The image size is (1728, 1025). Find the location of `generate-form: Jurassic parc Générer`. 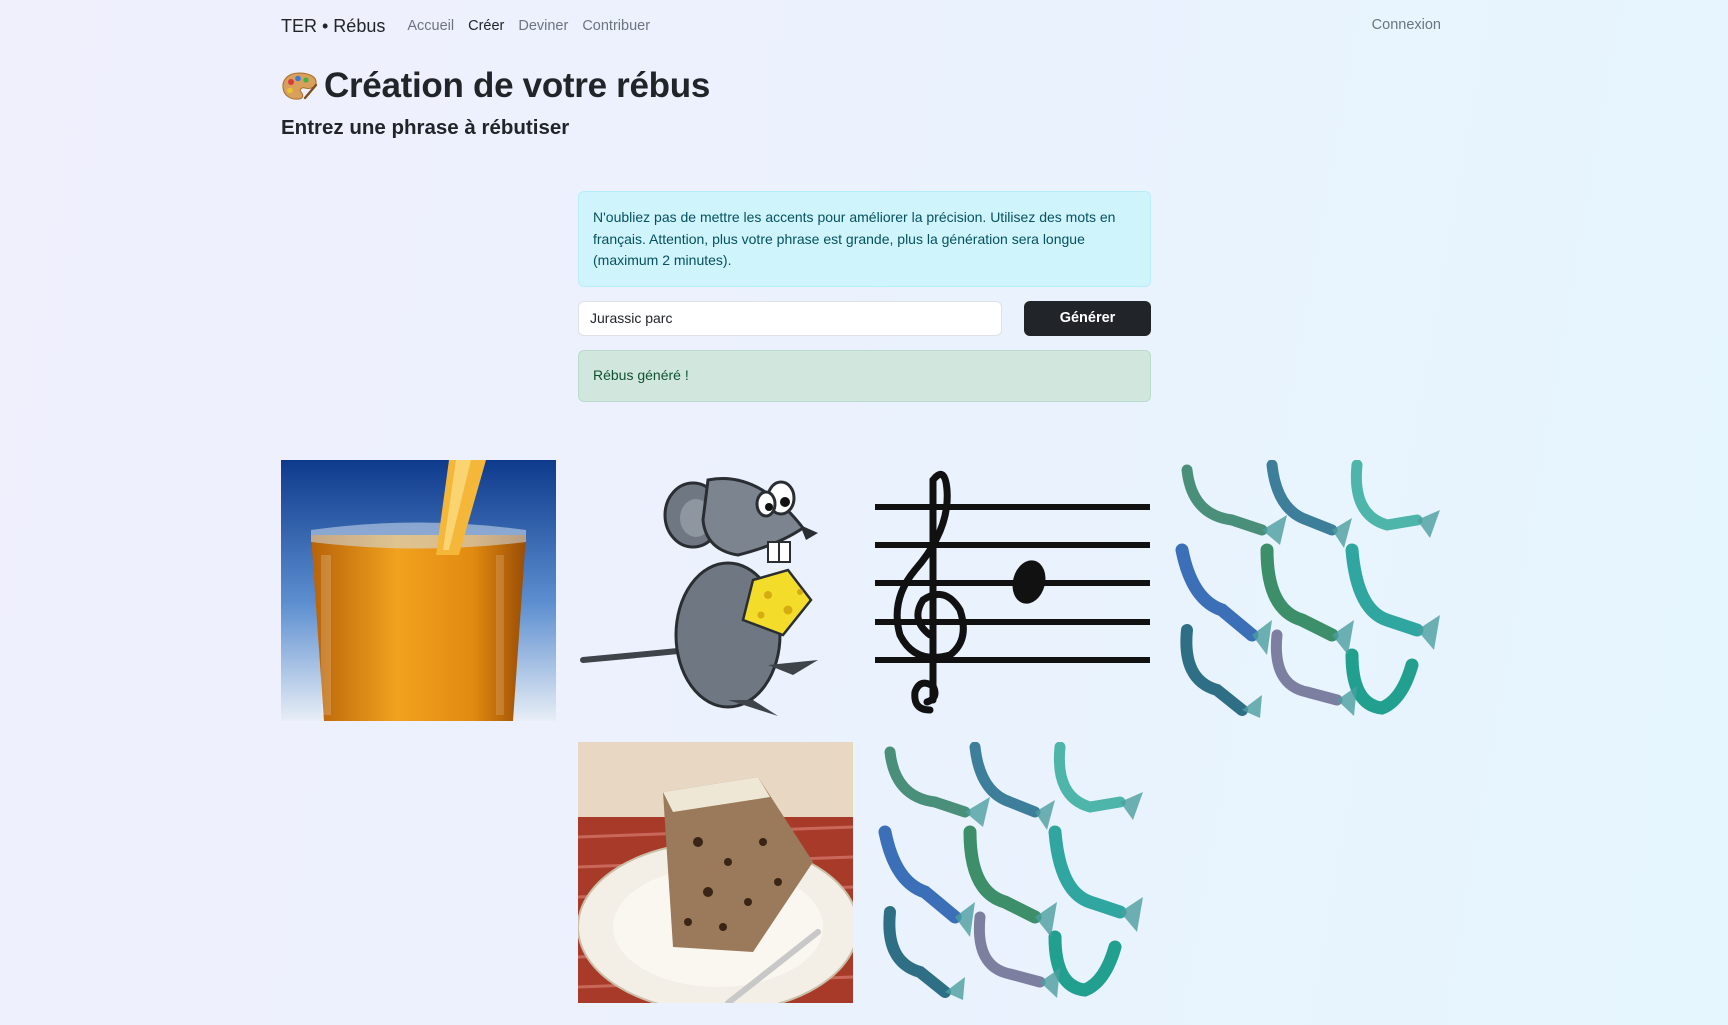

generate-form: Jurassic parc Générer is located at coordinates (864, 318).